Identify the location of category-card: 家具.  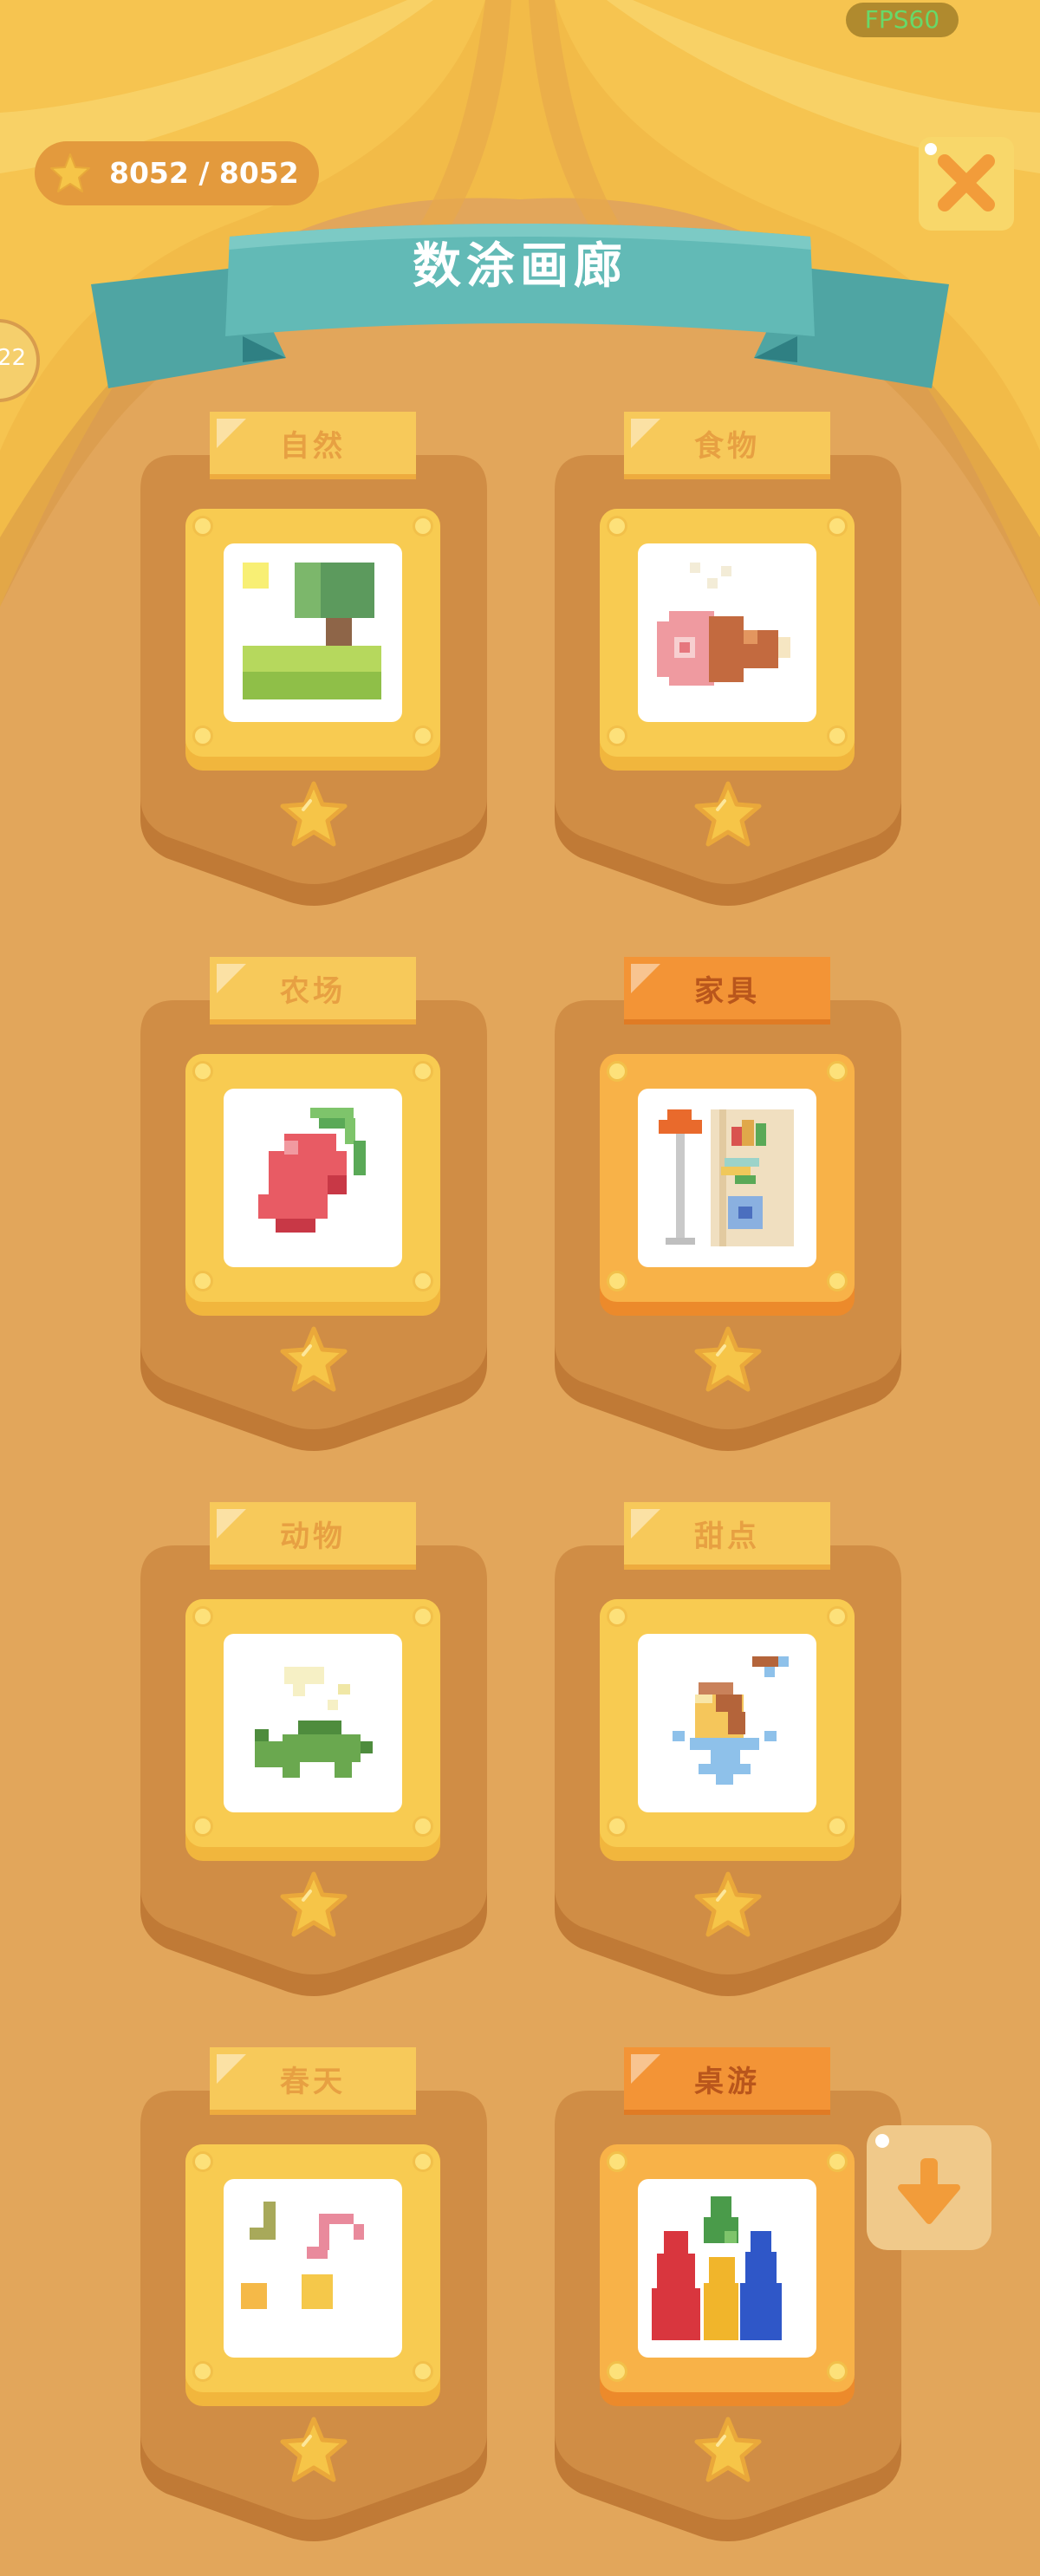
(728, 1221).